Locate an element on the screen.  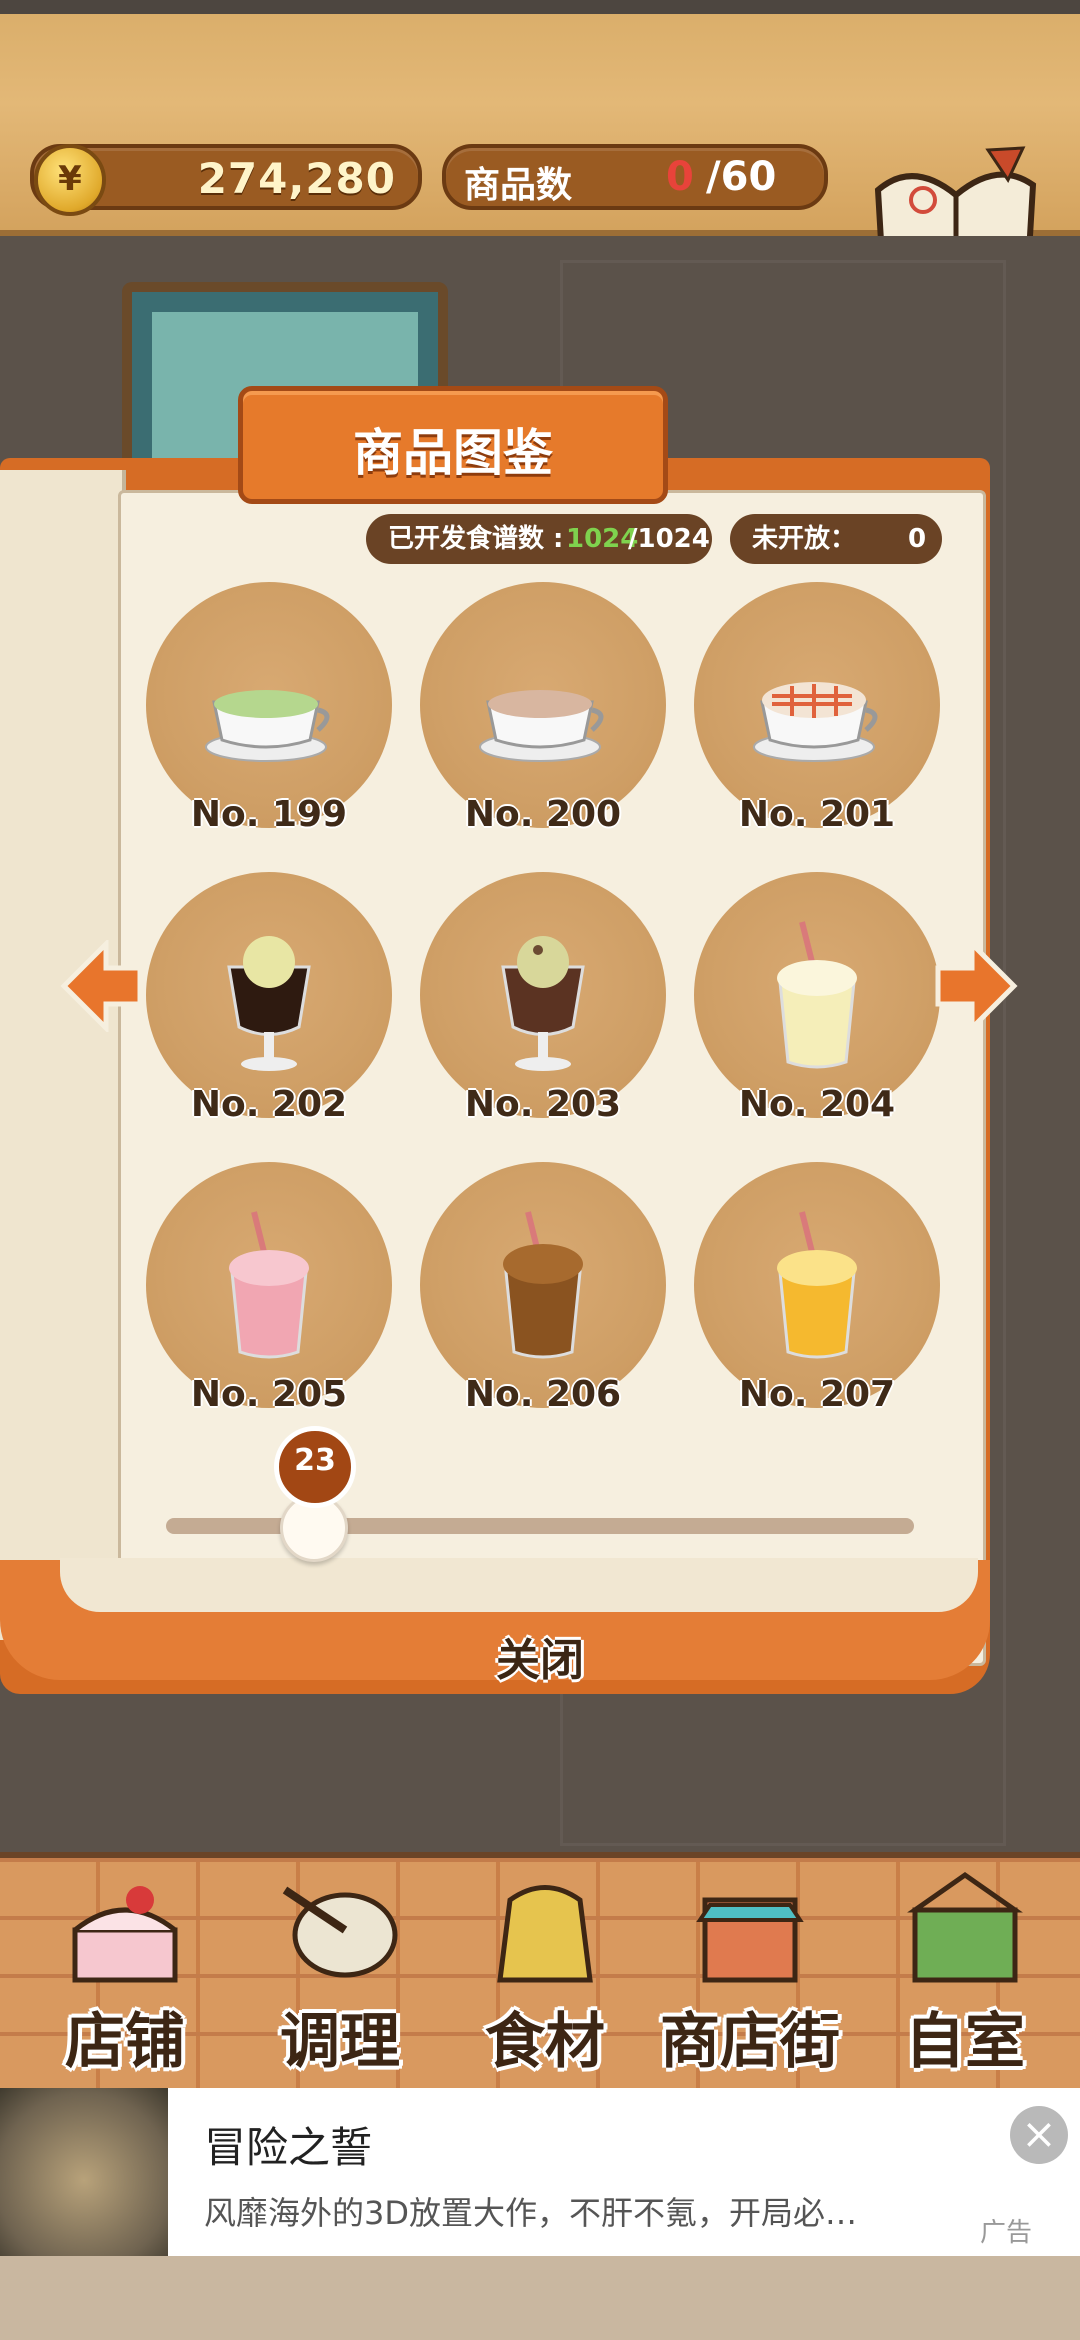
locked-recipes-badge: 未开放： 0 is located at coordinates (836, 539).